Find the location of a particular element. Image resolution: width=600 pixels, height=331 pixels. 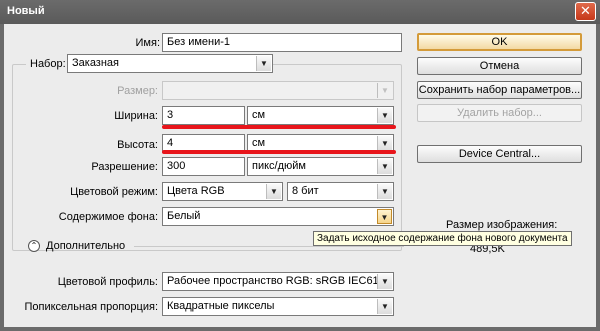

preset-label: Набор: is located at coordinates (48, 64).